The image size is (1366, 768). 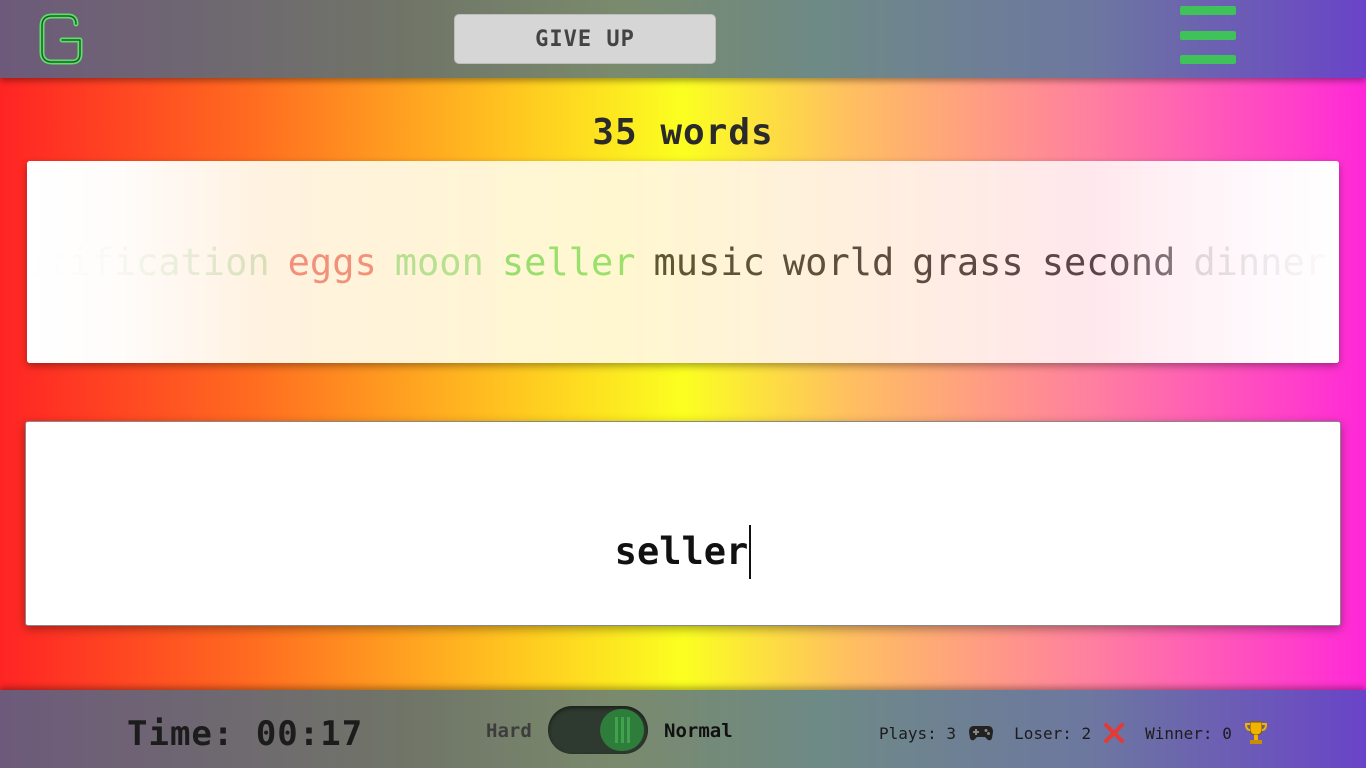 I want to click on plays-stat: Plays: 3, so click(x=936, y=733).